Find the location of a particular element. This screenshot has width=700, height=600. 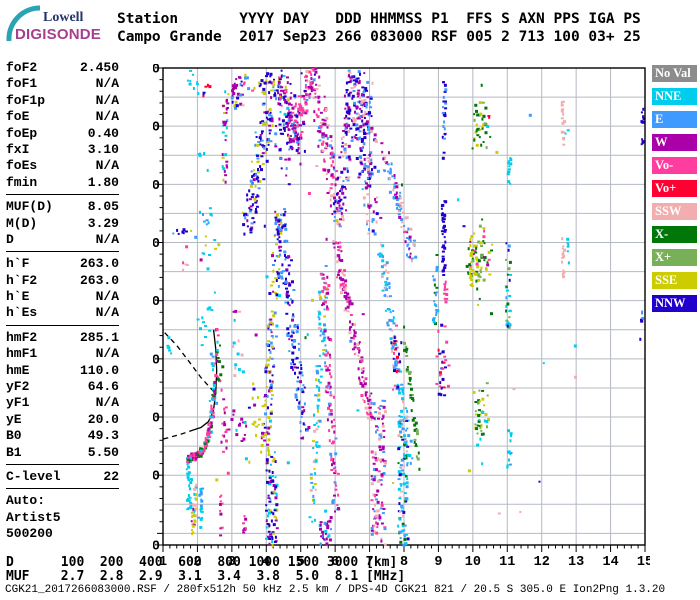

legend-item-x-: X- is located at coordinates (674, 234).